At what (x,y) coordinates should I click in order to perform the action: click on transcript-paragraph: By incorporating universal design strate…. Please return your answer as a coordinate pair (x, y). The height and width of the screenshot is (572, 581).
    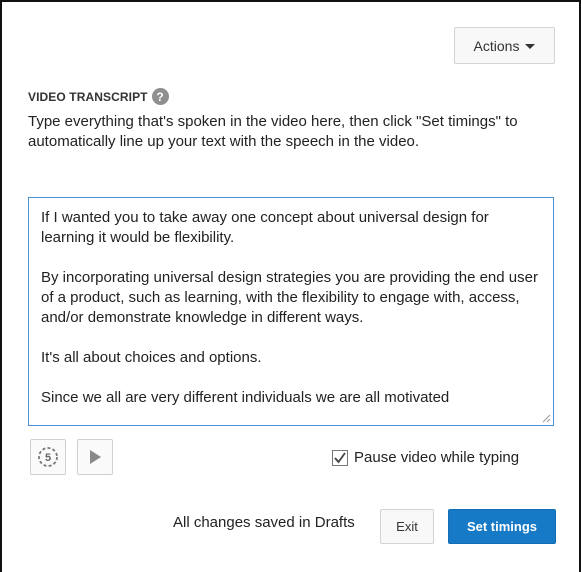
    Looking at the image, I should click on (289, 297).